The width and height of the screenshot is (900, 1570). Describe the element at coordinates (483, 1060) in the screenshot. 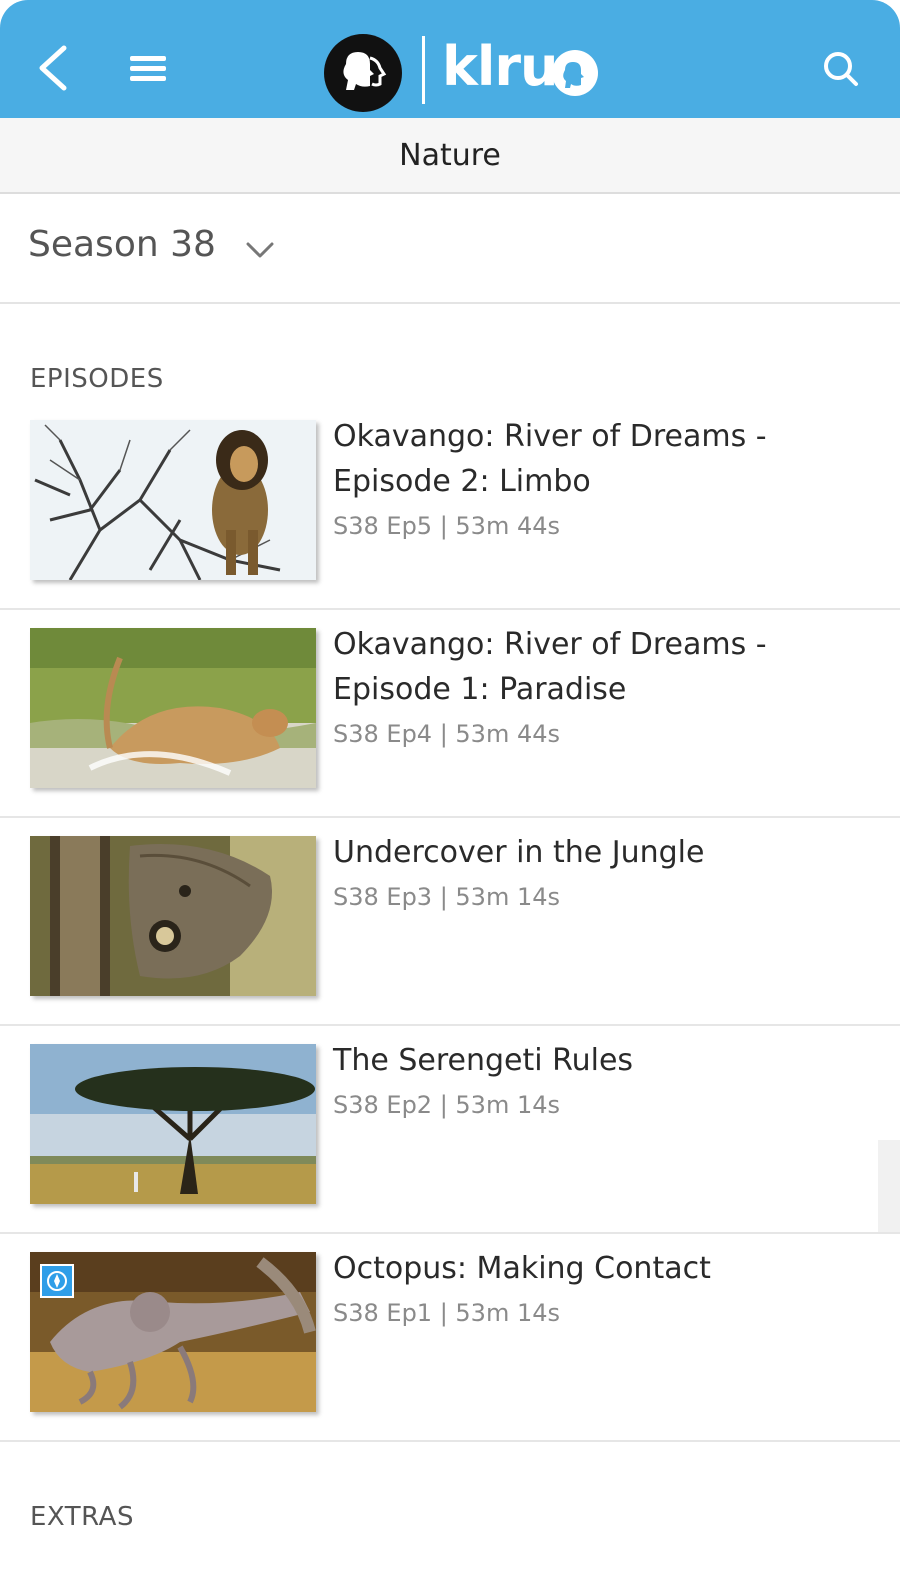

I see `episode-title: The Serengeti Rules` at that location.